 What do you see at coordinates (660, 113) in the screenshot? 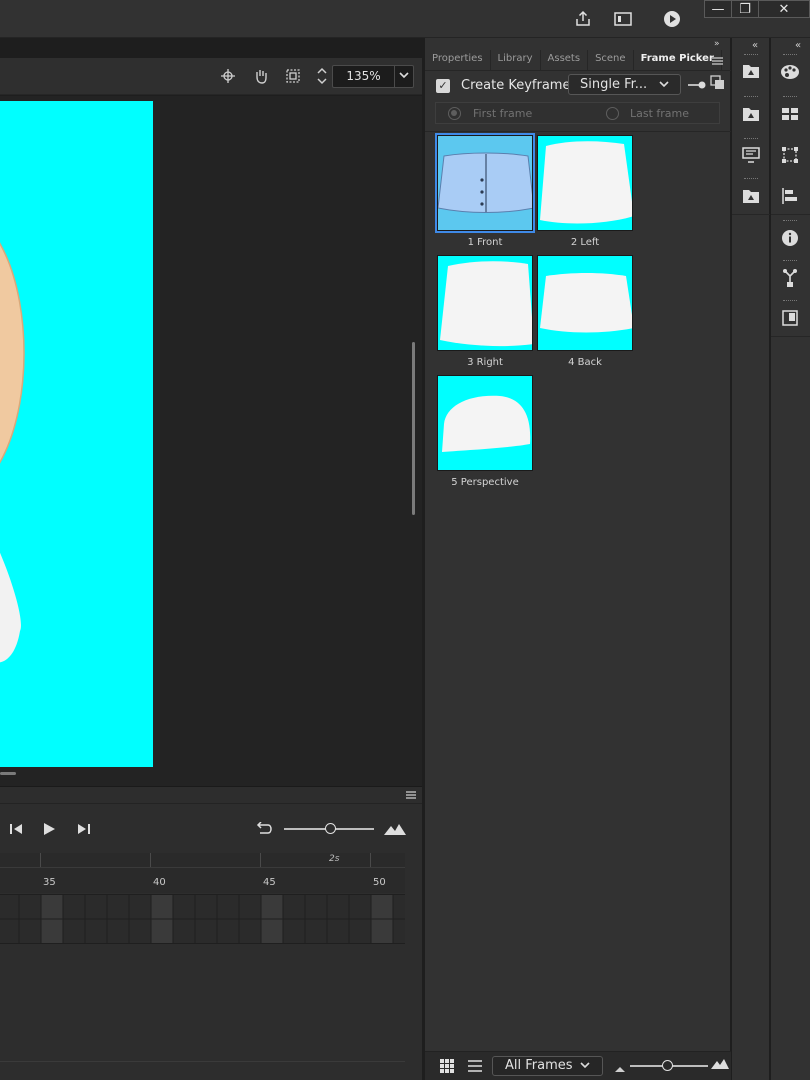
I see `last-frame-label: Last frame` at bounding box center [660, 113].